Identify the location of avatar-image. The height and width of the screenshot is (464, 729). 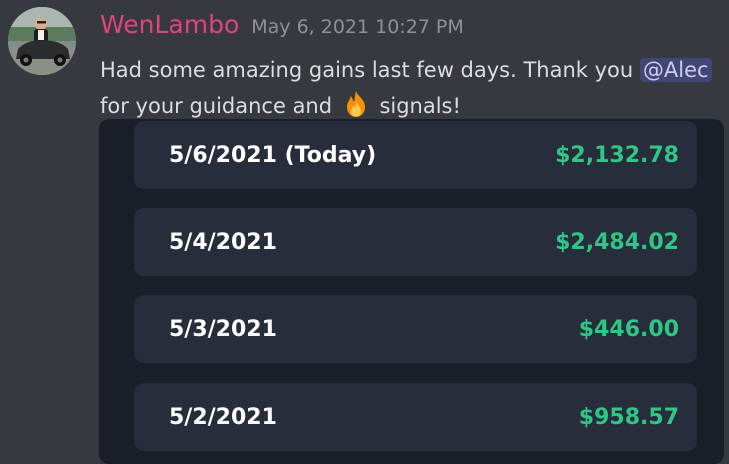
(42, 41).